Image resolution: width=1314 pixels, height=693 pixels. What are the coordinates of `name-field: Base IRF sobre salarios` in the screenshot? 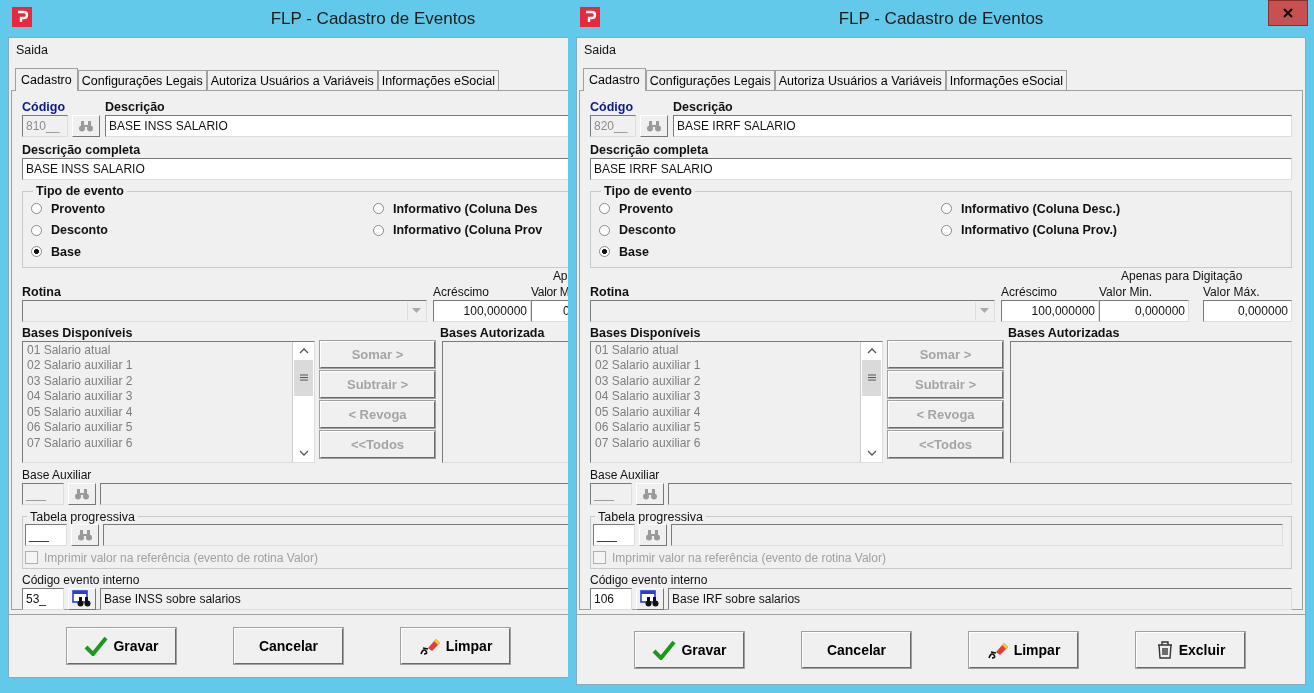 It's located at (980, 598).